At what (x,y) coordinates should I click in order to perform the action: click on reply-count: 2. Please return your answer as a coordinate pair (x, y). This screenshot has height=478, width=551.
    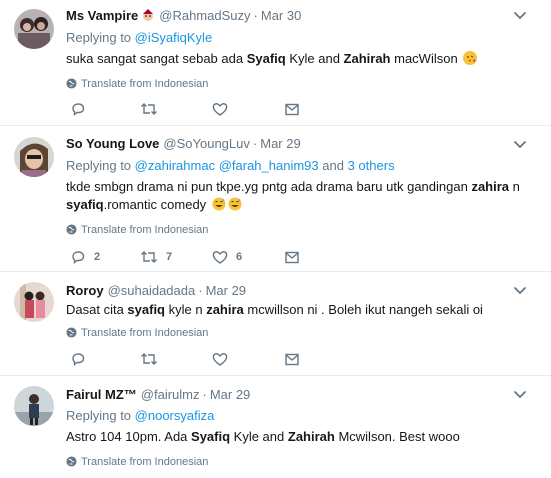
    Looking at the image, I should click on (97, 257).